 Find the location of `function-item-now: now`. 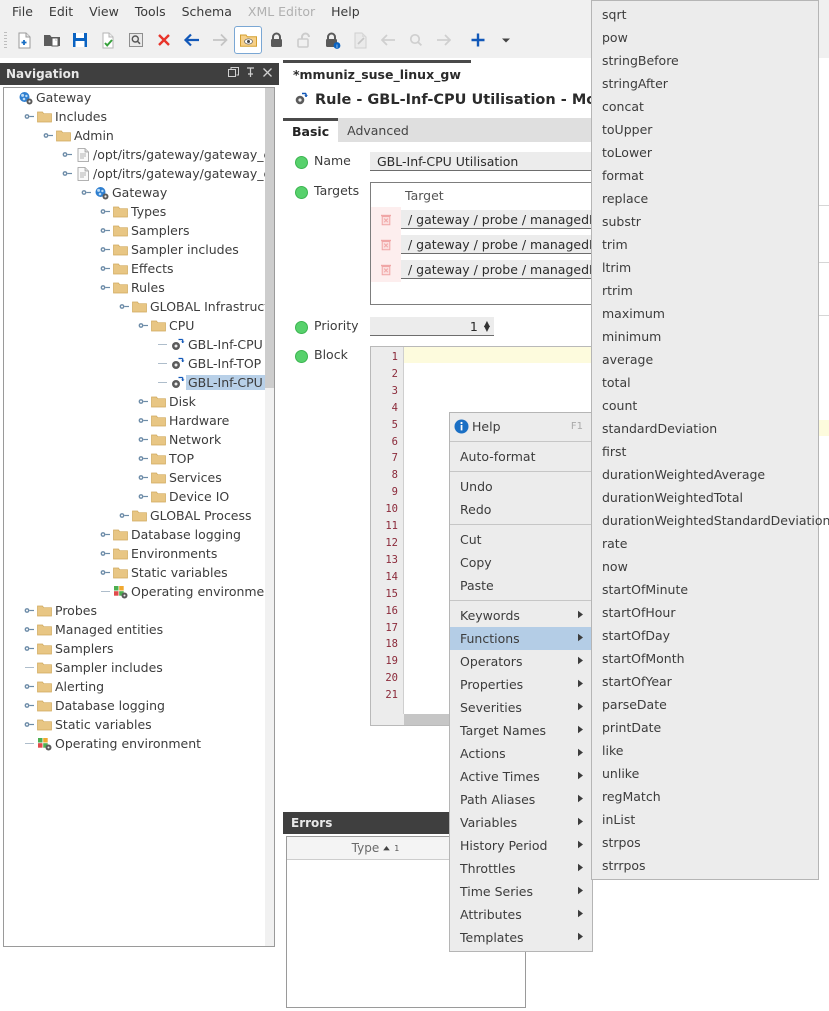

function-item-now: now is located at coordinates (705, 566).